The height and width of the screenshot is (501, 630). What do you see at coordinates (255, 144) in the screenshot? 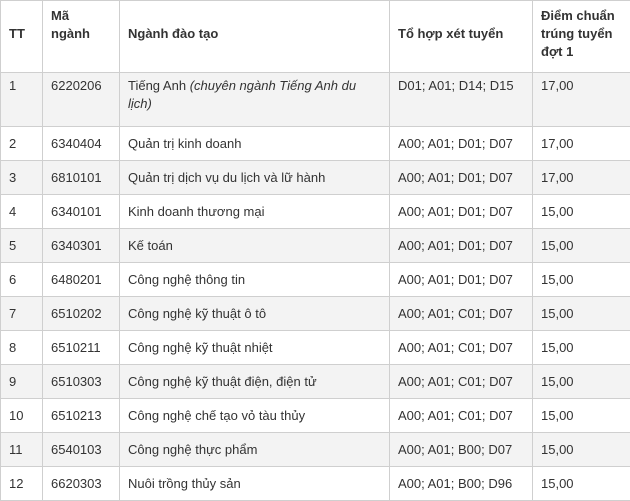
I see `cell-name: Quản trị kinh doanh` at bounding box center [255, 144].